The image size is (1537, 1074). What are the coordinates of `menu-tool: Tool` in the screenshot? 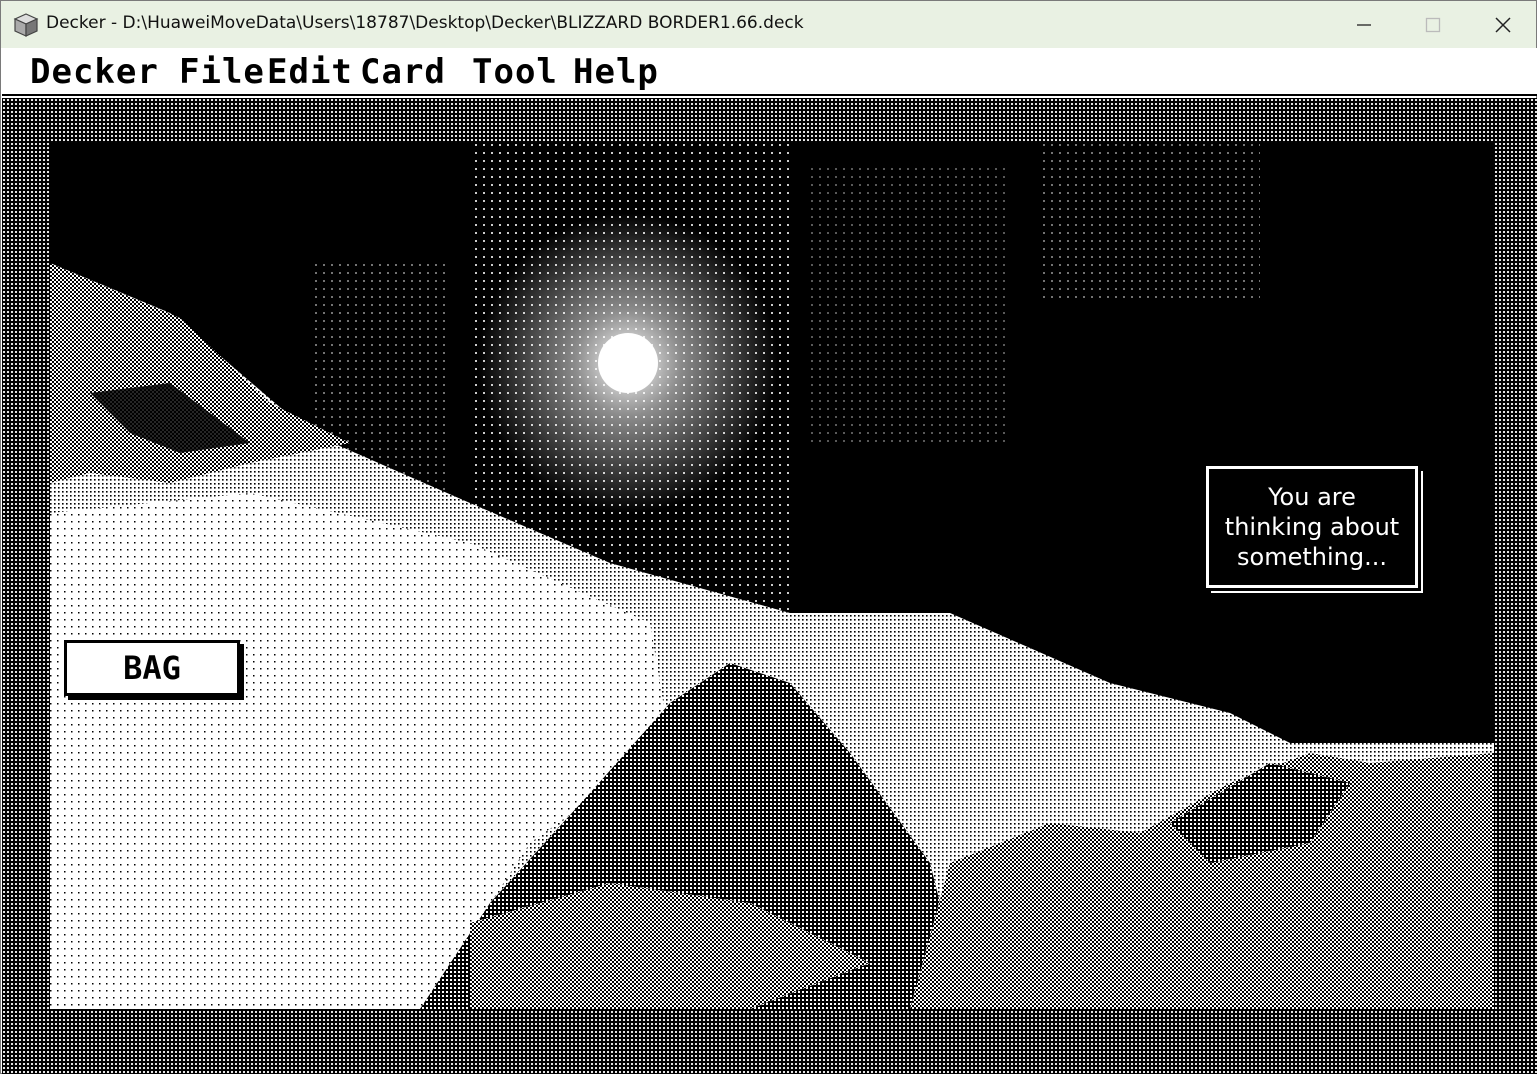 It's located at (515, 72).